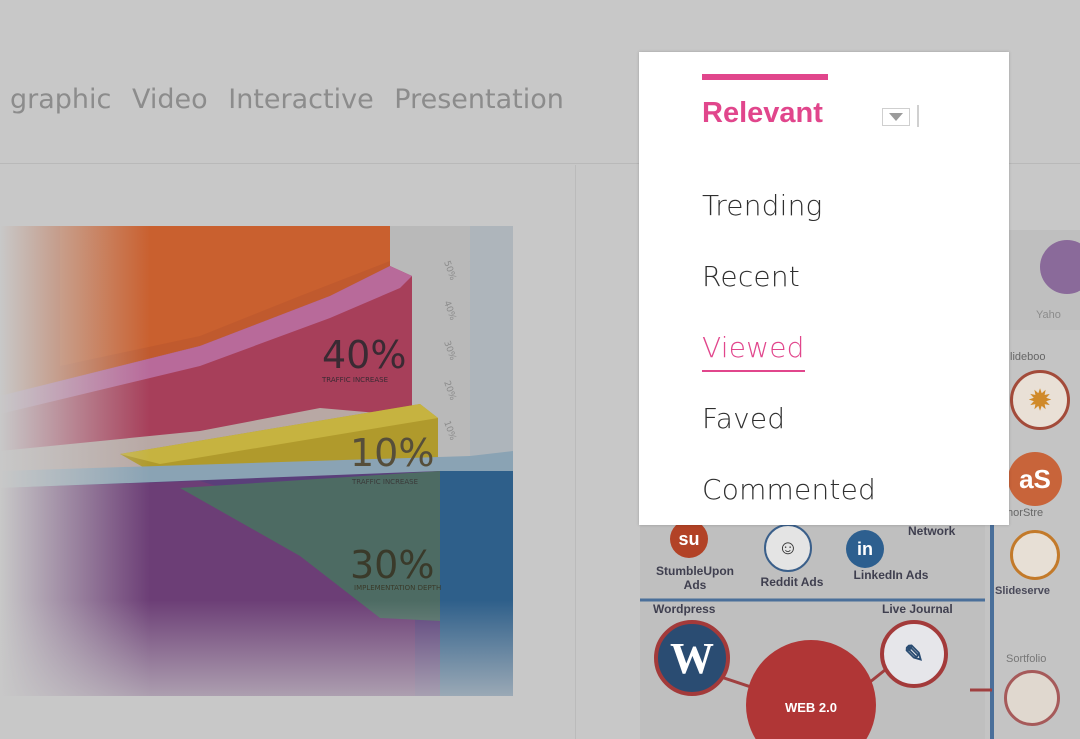 This screenshot has height=739, width=1080. What do you see at coordinates (692, 658) in the screenshot?
I see `wordpress-logo-icon: W` at bounding box center [692, 658].